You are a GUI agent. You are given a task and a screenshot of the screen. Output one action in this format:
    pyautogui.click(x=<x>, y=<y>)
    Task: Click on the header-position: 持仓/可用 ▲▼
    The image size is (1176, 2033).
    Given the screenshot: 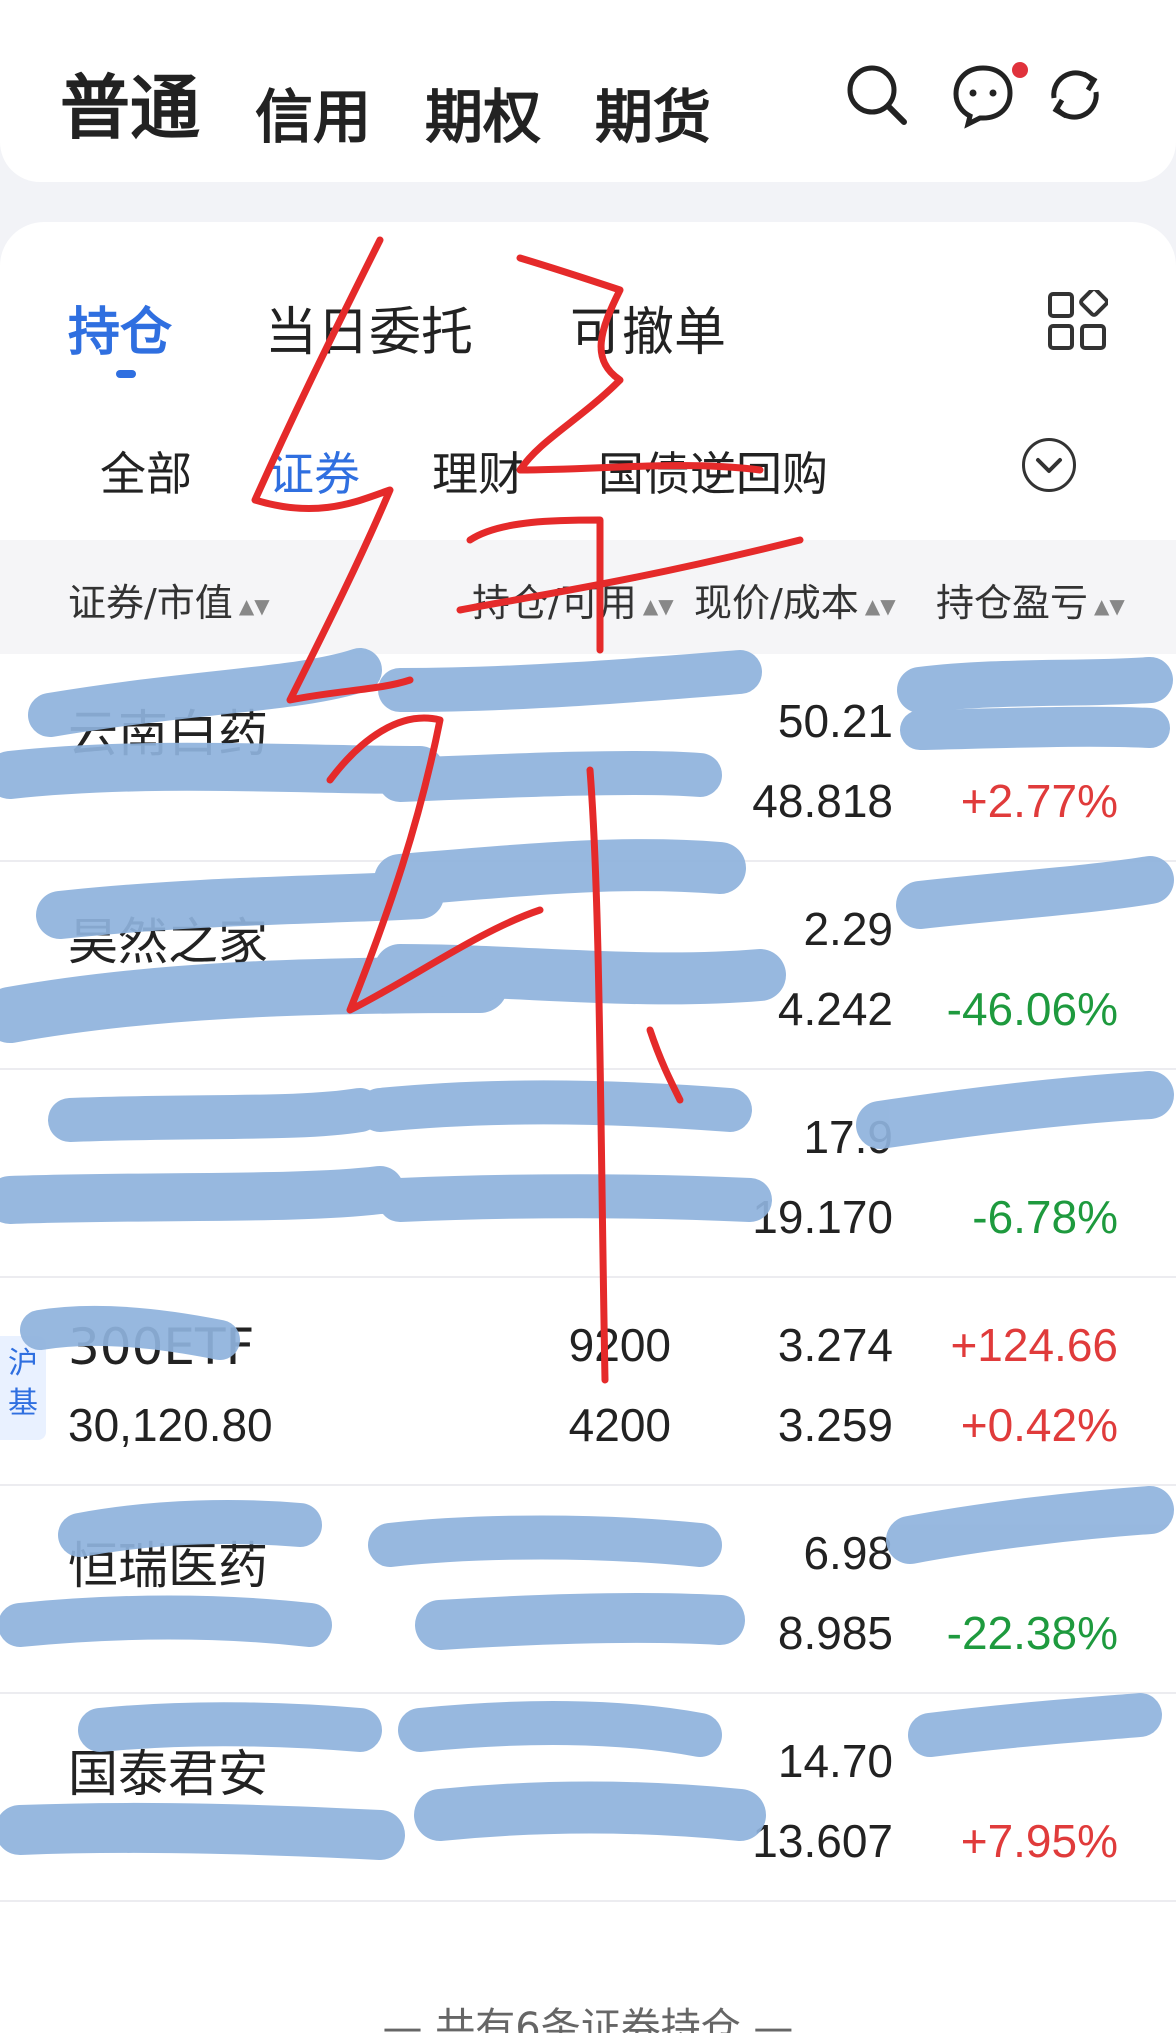 What is the action you would take?
    pyautogui.click(x=573, y=599)
    